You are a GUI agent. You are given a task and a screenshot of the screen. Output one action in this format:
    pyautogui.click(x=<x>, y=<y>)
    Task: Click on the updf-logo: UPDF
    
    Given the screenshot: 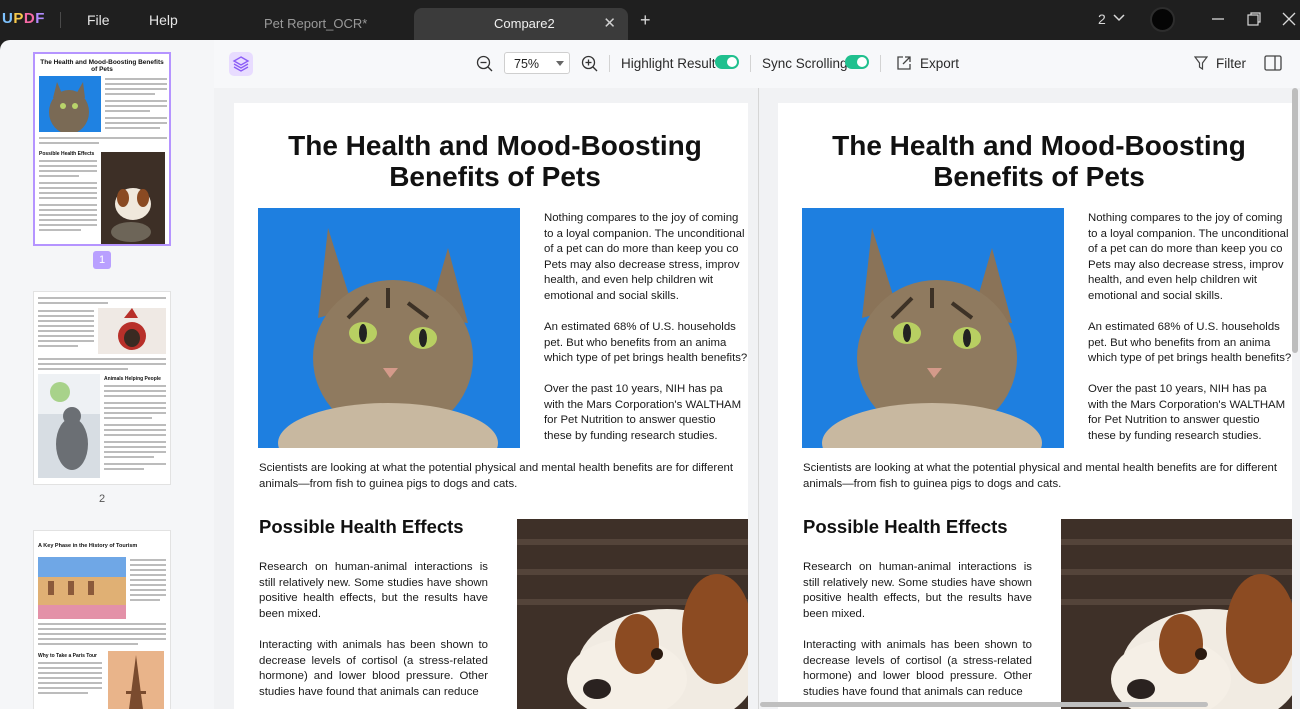 What is the action you would take?
    pyautogui.click(x=23, y=18)
    